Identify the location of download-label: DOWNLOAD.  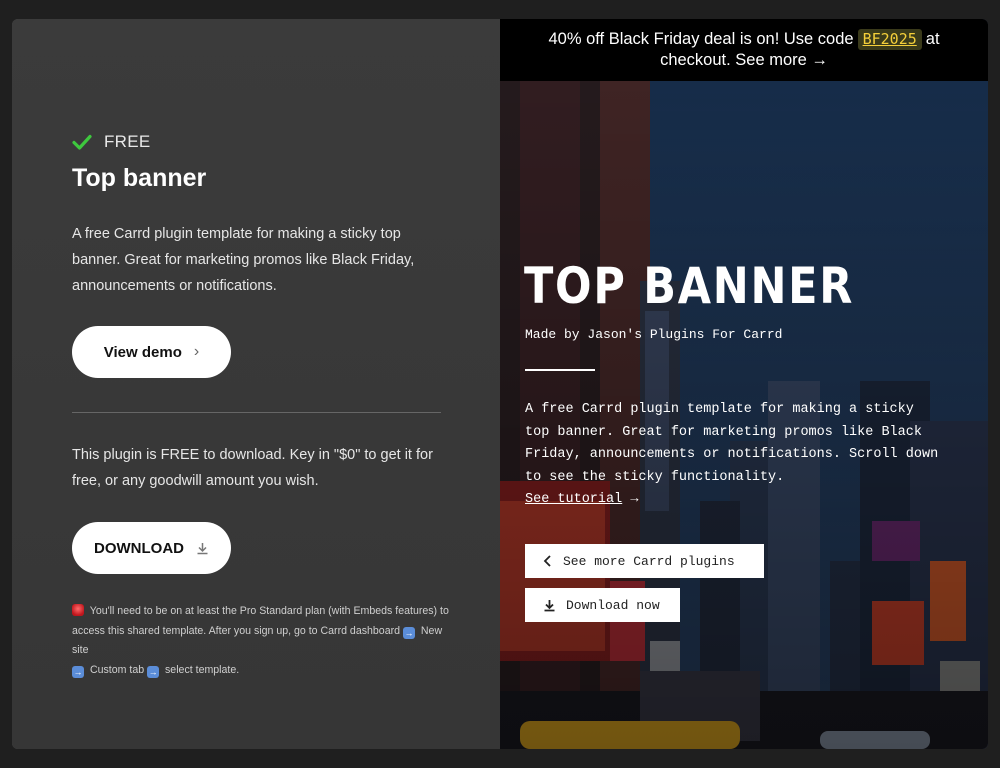
(139, 548).